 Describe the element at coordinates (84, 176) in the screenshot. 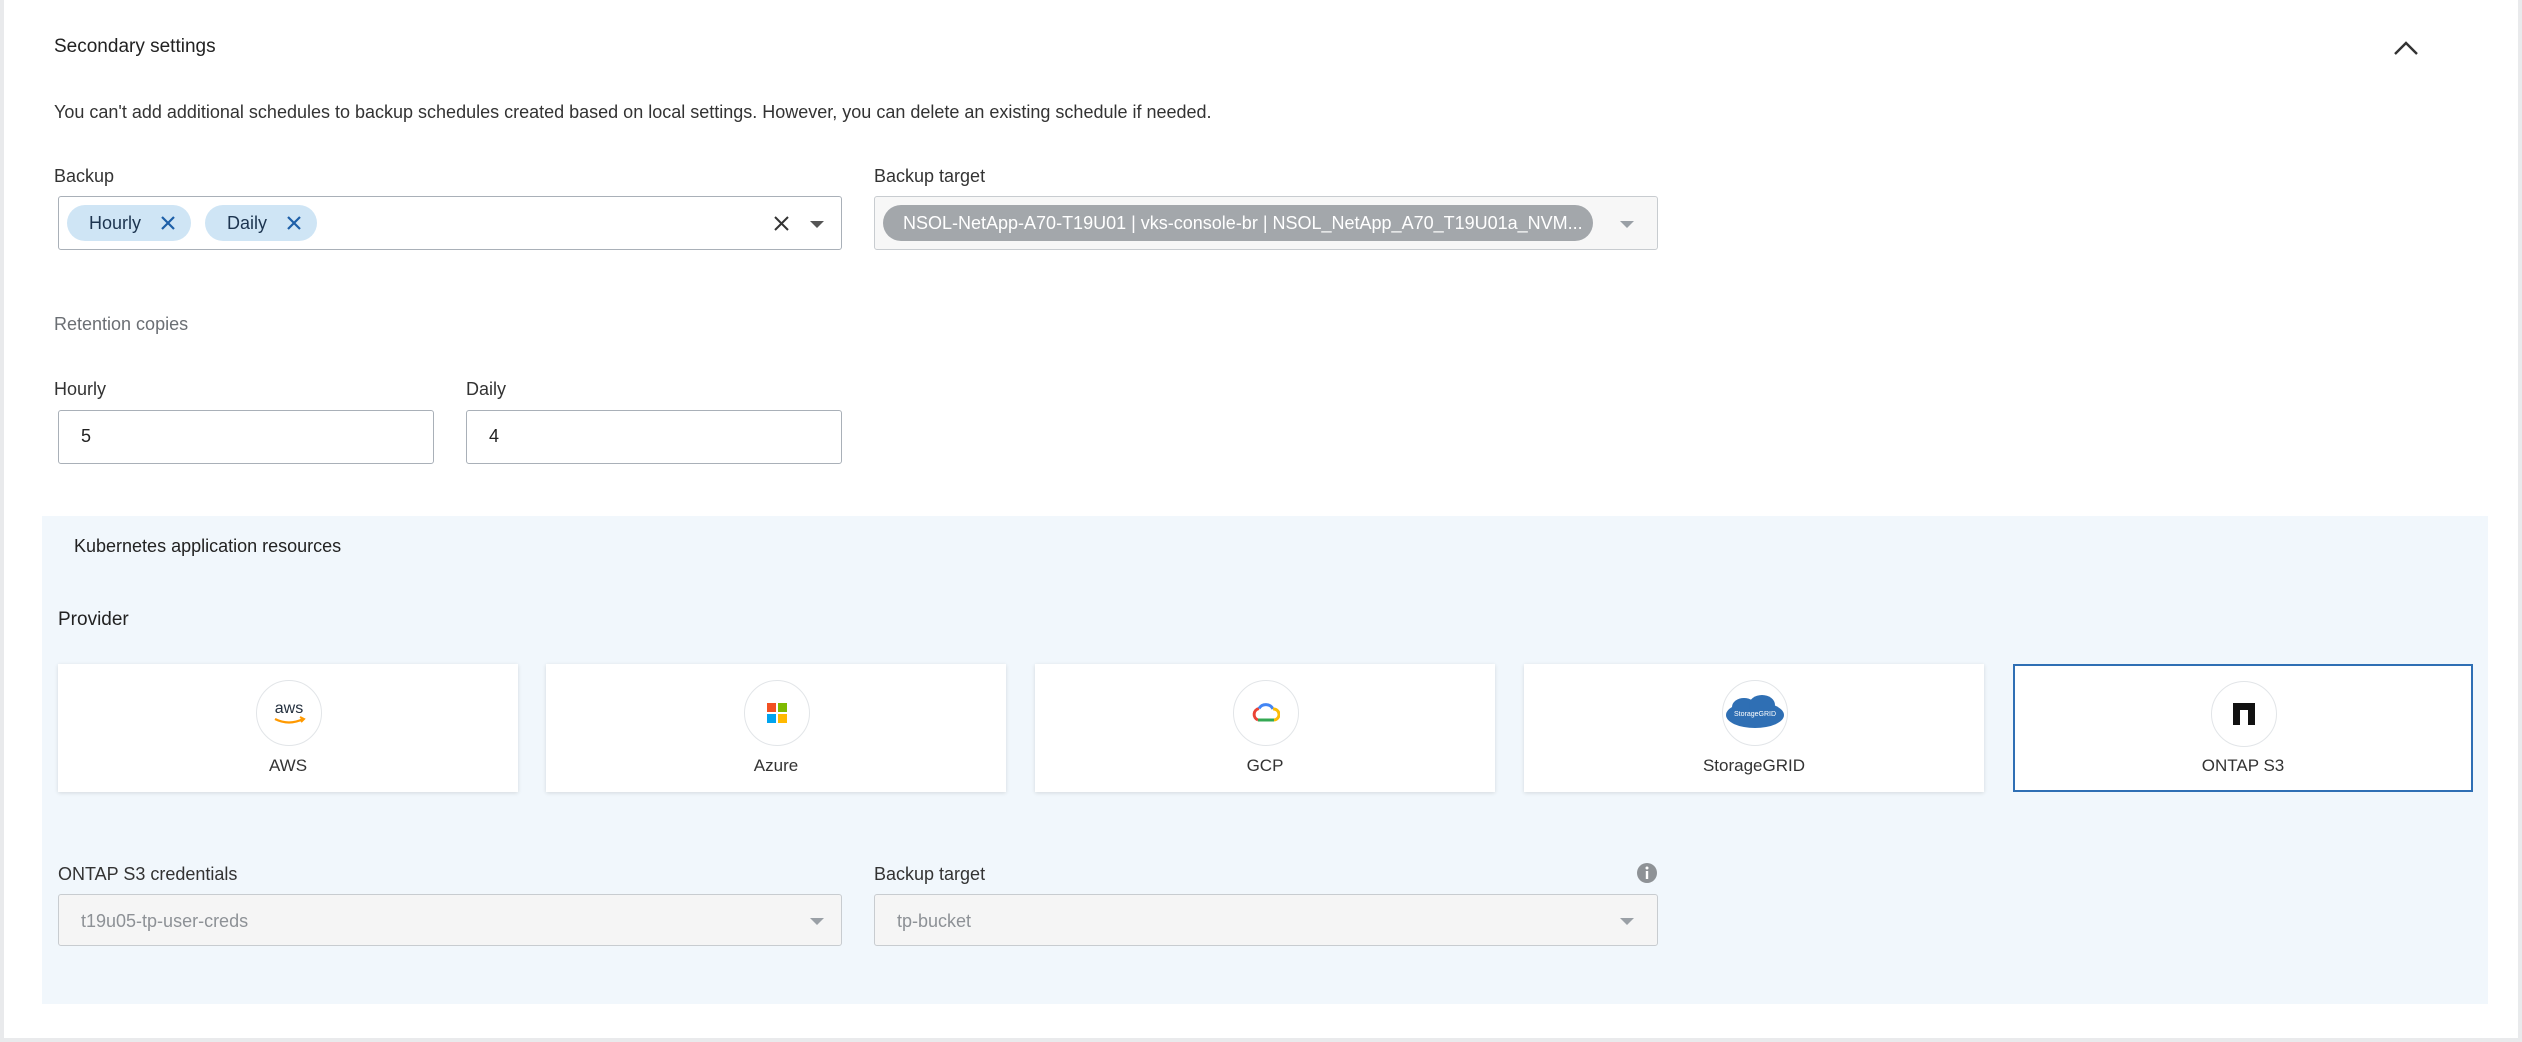

I see `backup-label: Backup` at that location.